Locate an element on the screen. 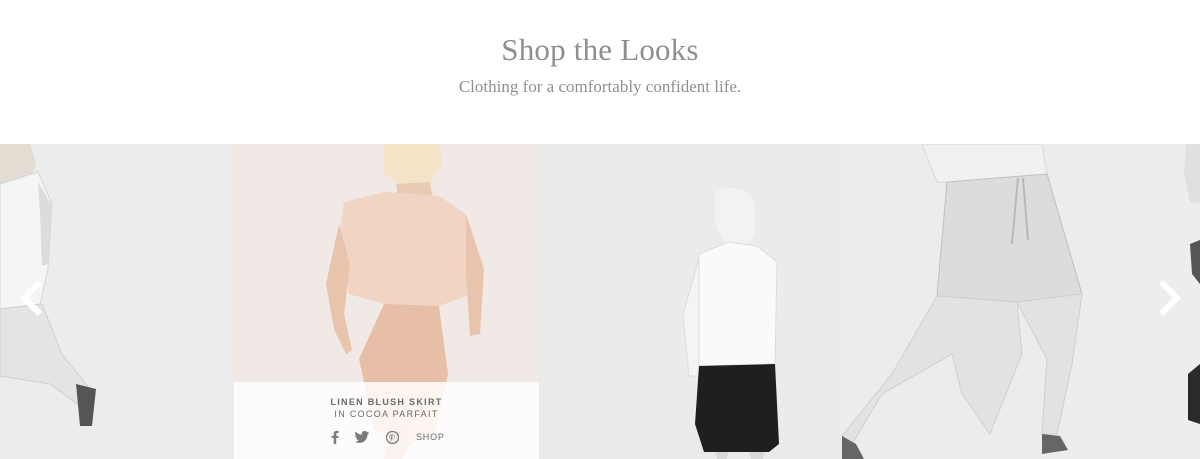 Image resolution: width=1200 pixels, height=459 pixels. twitter-icon is located at coordinates (362, 437).